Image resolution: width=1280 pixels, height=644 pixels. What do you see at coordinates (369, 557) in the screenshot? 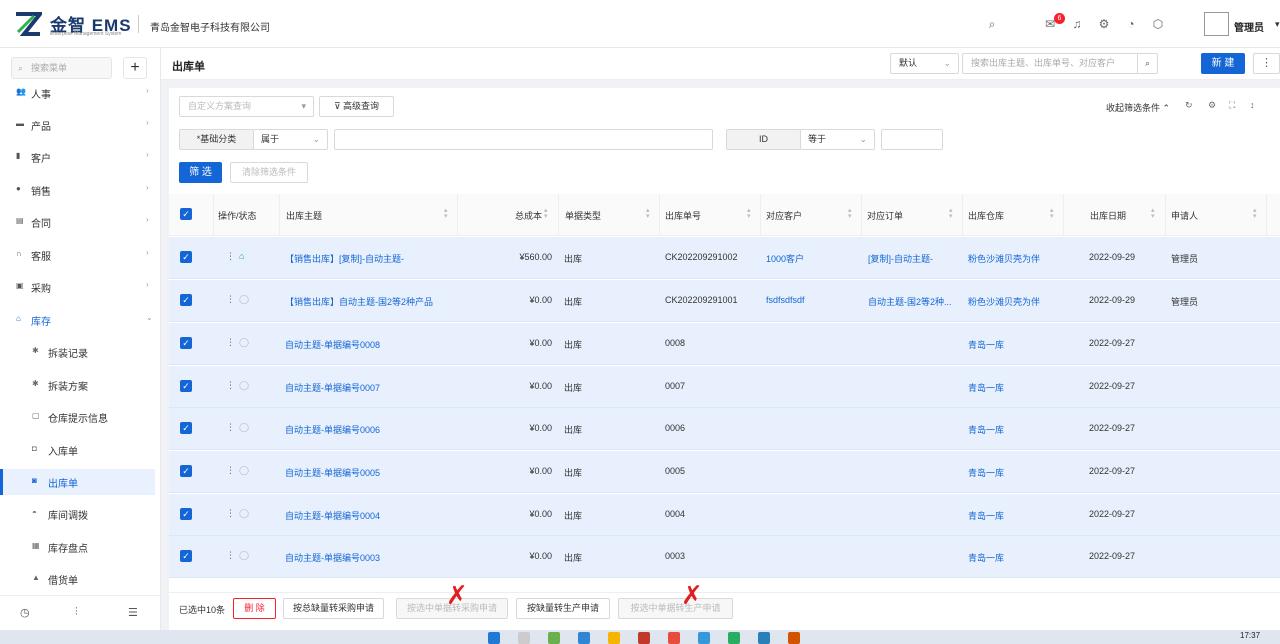
I see `row-subject: 自动主题-单据编号0003` at bounding box center [369, 557].